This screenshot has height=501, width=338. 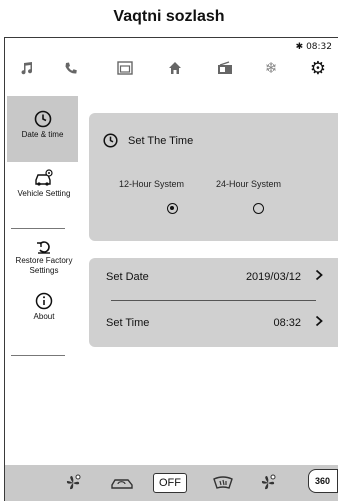 I want to click on apps-icon, so click(x=125, y=68).